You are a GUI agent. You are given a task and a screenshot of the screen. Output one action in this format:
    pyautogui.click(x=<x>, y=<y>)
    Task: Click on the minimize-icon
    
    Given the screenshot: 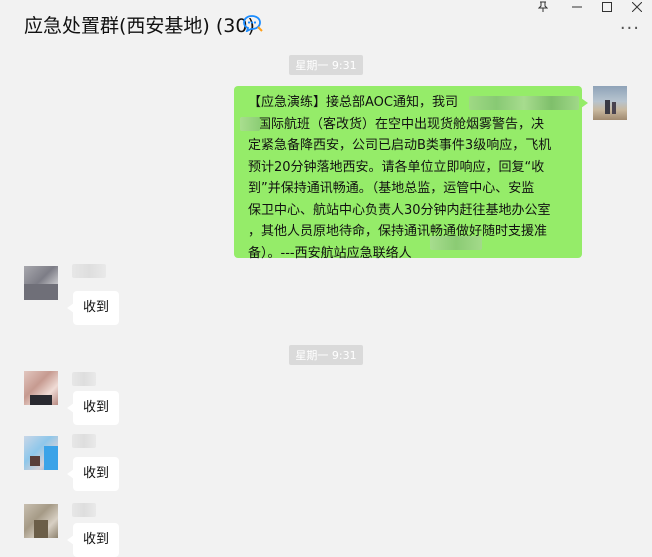 What is the action you would take?
    pyautogui.click(x=577, y=7)
    